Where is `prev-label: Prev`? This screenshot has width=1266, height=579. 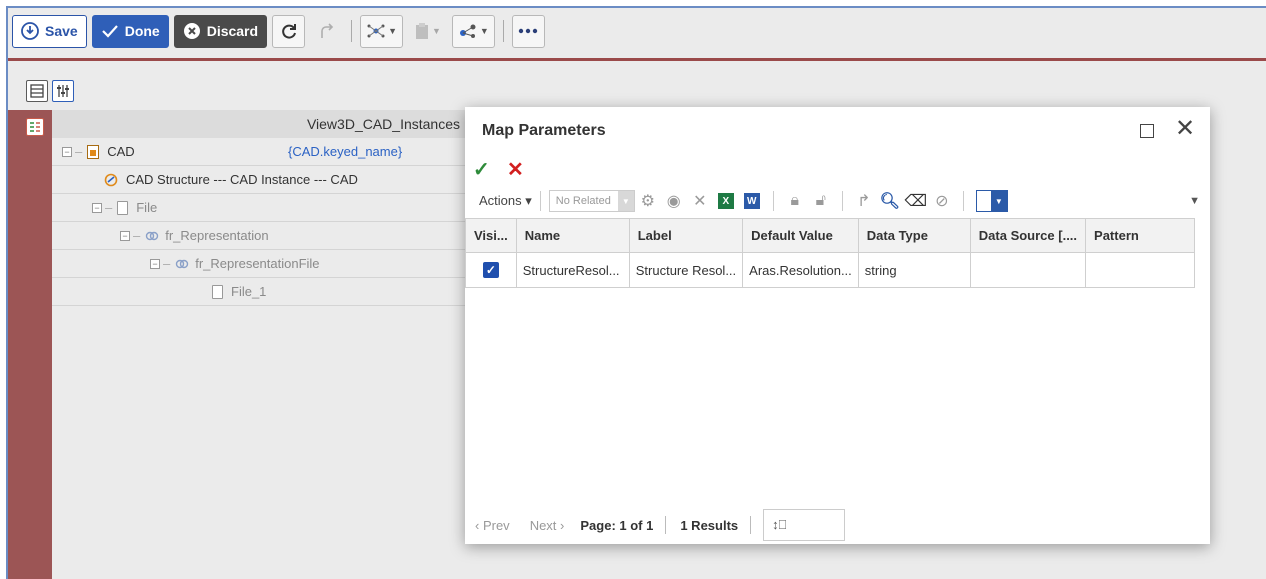 prev-label: Prev is located at coordinates (496, 525).